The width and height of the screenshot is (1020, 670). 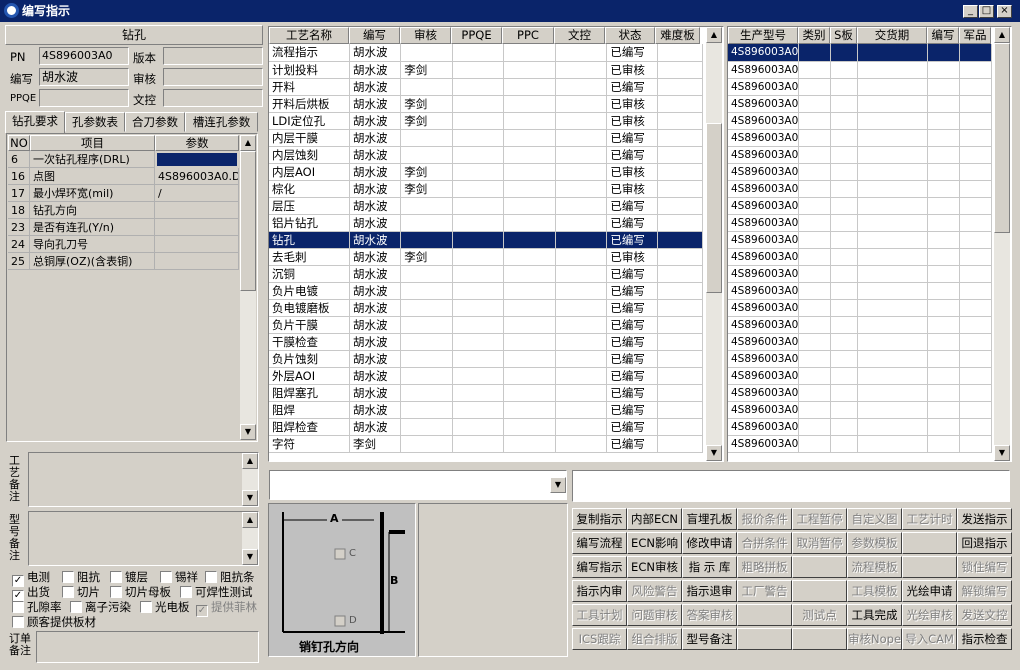 What do you see at coordinates (579, 35) in the screenshot?
I see `process-col-header: 文控` at bounding box center [579, 35].